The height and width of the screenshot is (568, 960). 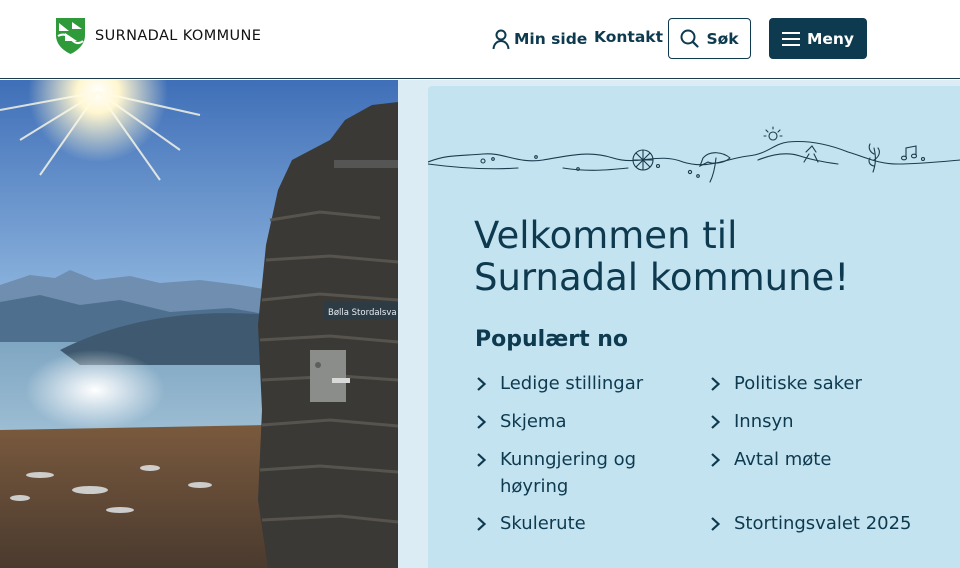 What do you see at coordinates (823, 523) in the screenshot?
I see `link-label: Stortingsvalet 2025` at bounding box center [823, 523].